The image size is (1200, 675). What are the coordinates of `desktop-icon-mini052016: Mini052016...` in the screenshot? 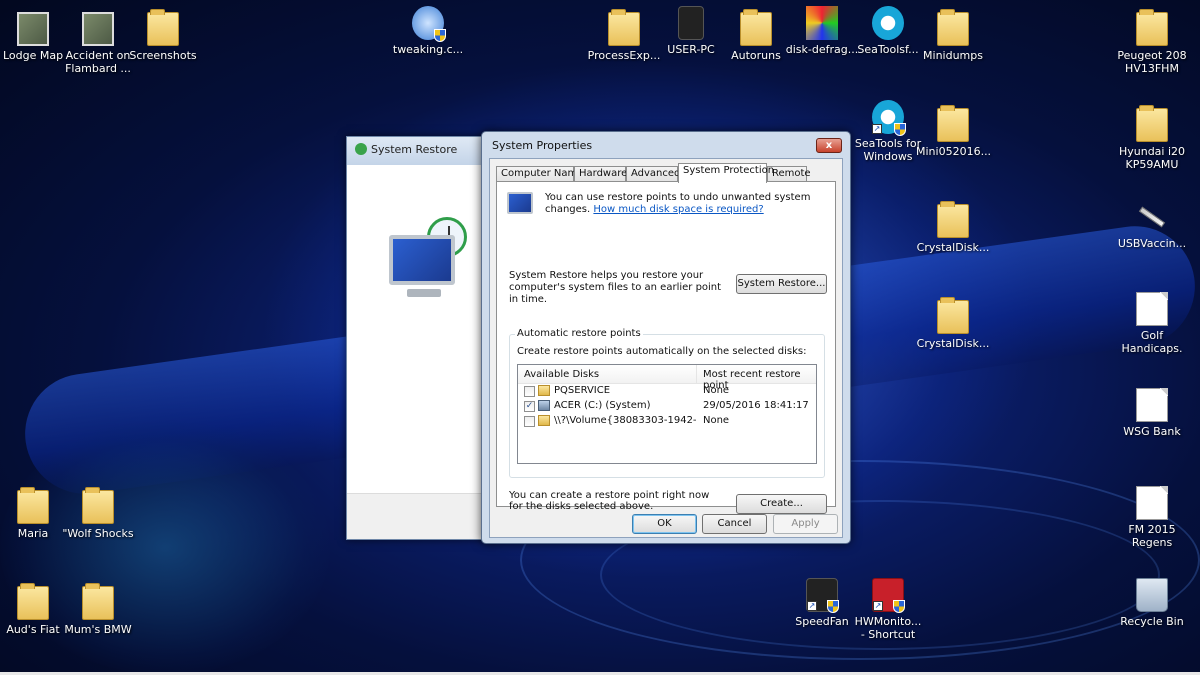 It's located at (953, 131).